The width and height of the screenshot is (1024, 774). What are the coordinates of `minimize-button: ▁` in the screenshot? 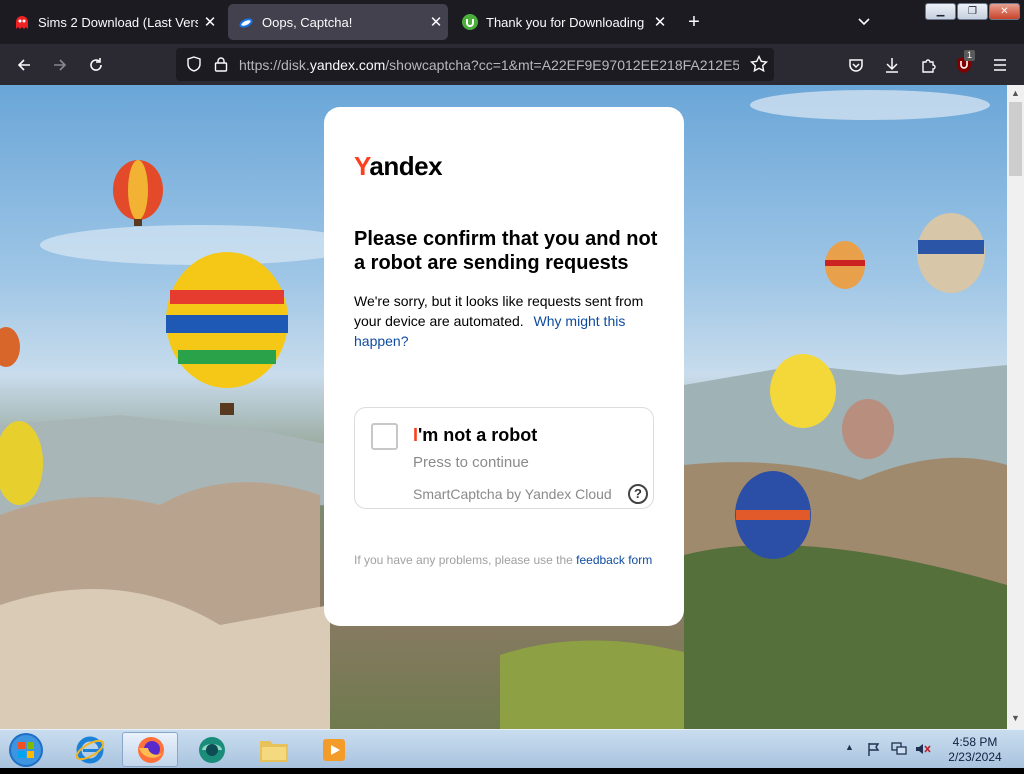 It's located at (940, 11).